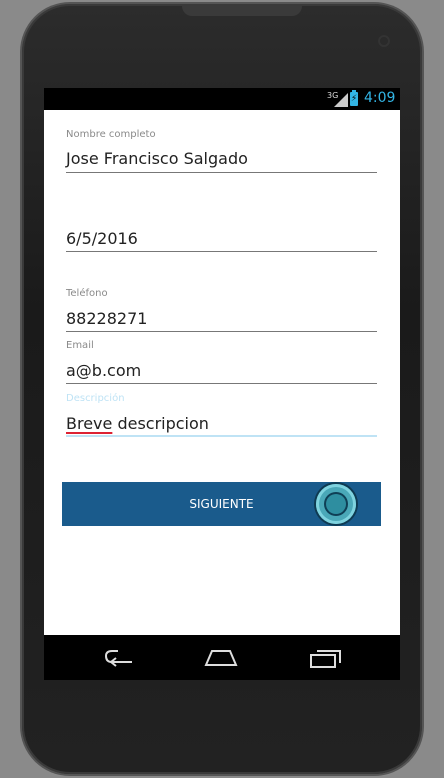 The image size is (444, 778). I want to click on name-underline, so click(221, 172).